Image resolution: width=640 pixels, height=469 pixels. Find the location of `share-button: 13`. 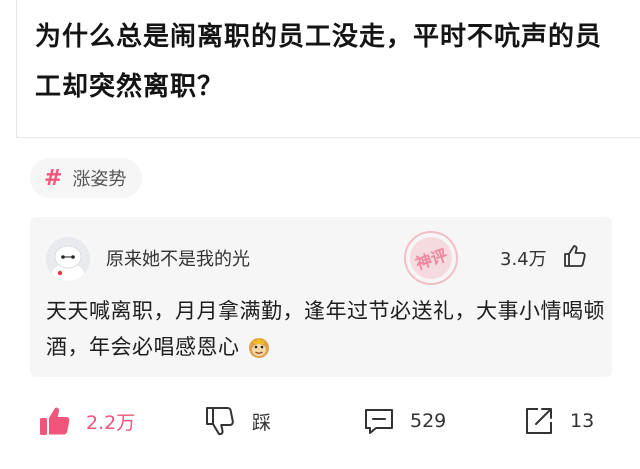

share-button: 13 is located at coordinates (558, 421).